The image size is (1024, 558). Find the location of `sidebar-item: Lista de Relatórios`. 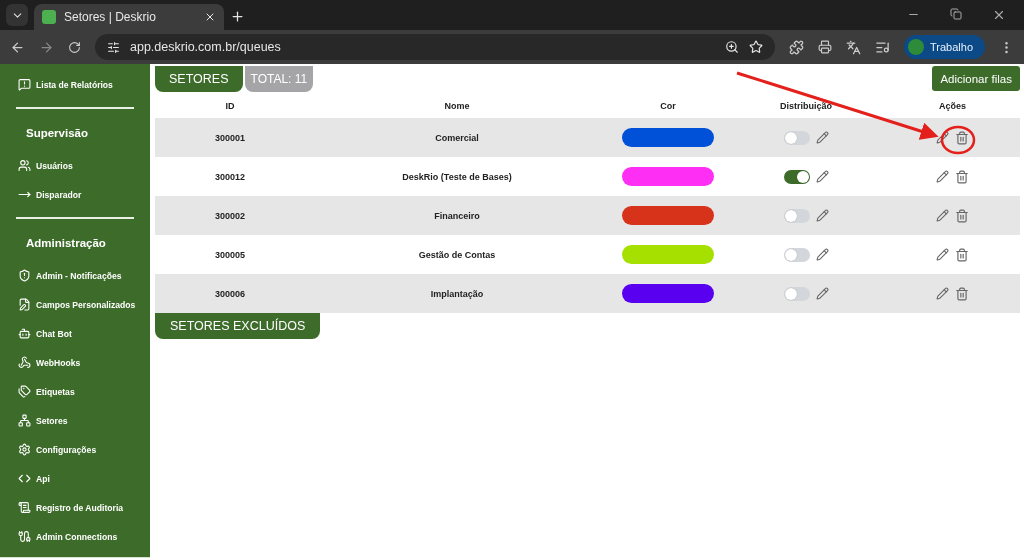

sidebar-item: Lista de Relatórios is located at coordinates (83, 84).